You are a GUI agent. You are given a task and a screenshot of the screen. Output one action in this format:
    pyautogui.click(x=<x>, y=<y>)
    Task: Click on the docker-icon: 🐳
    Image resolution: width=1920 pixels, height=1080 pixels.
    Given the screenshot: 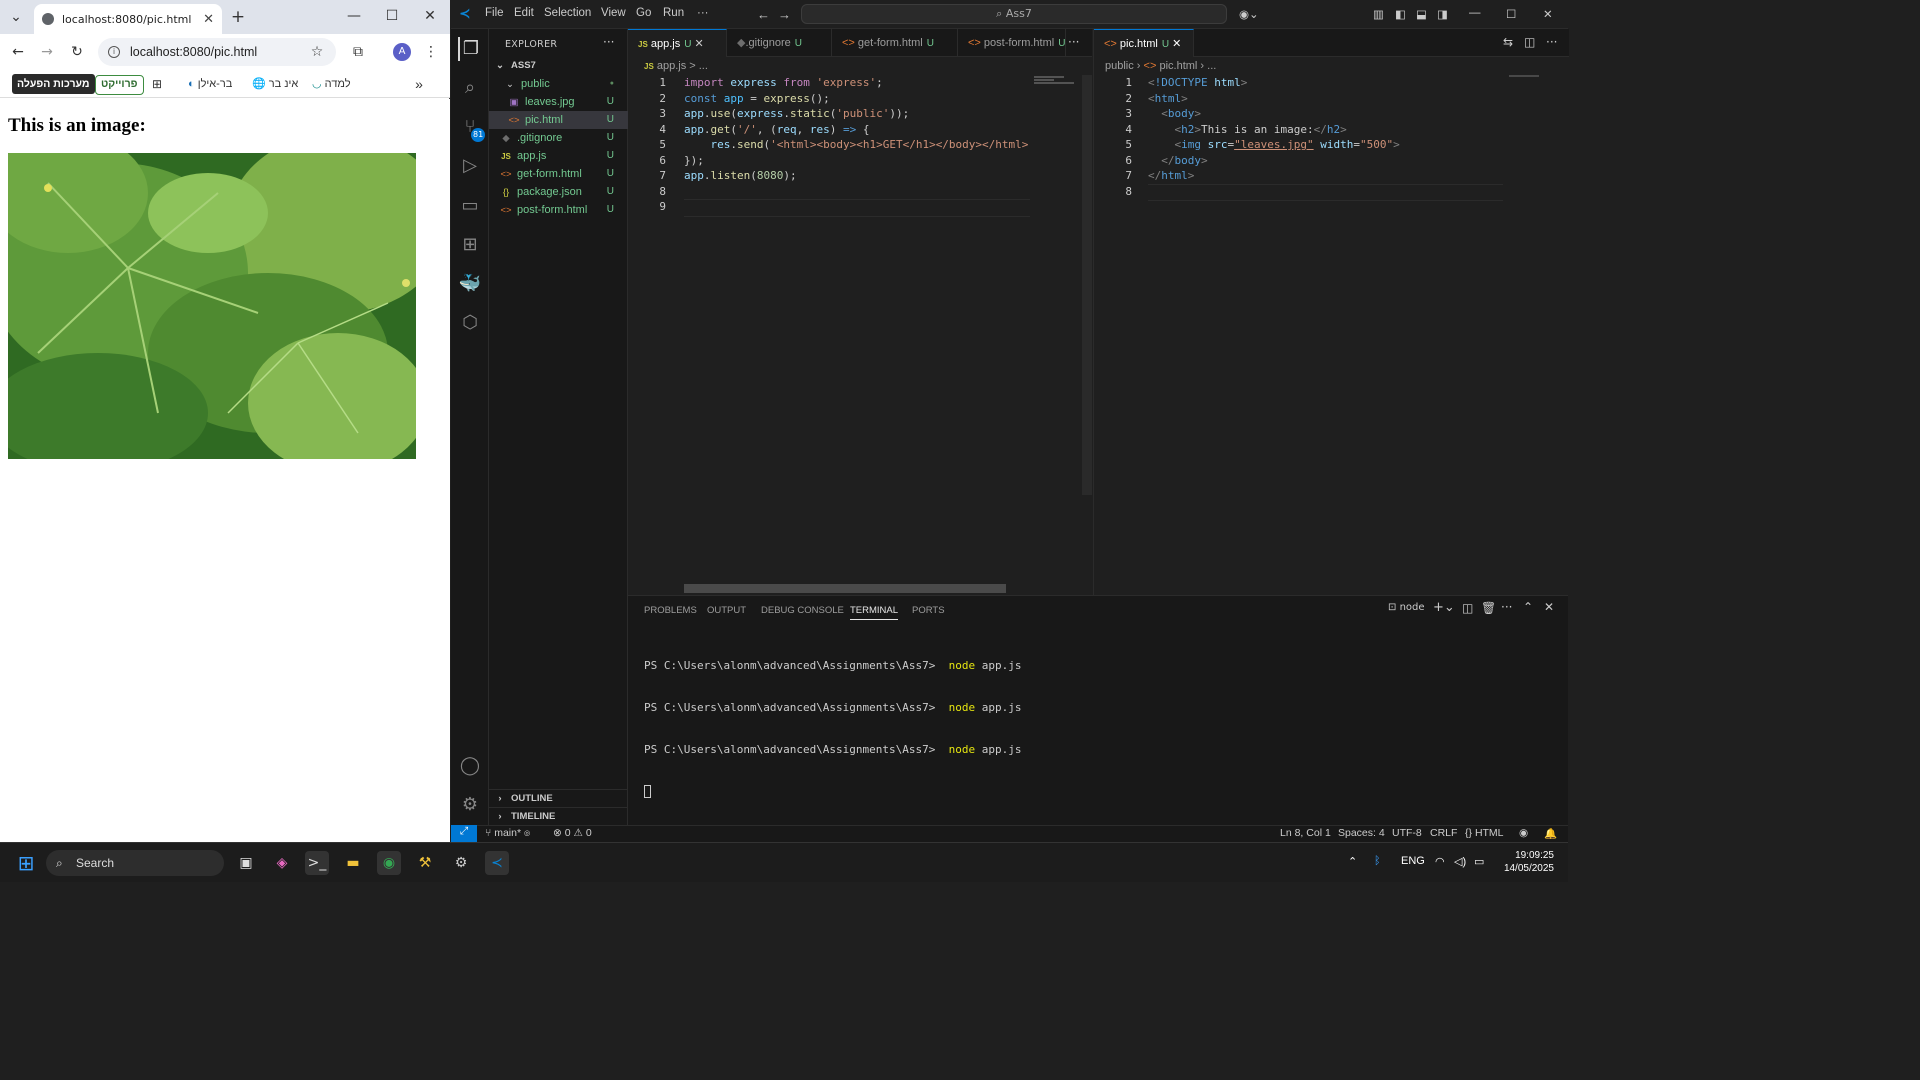 What is the action you would take?
    pyautogui.click(x=470, y=284)
    